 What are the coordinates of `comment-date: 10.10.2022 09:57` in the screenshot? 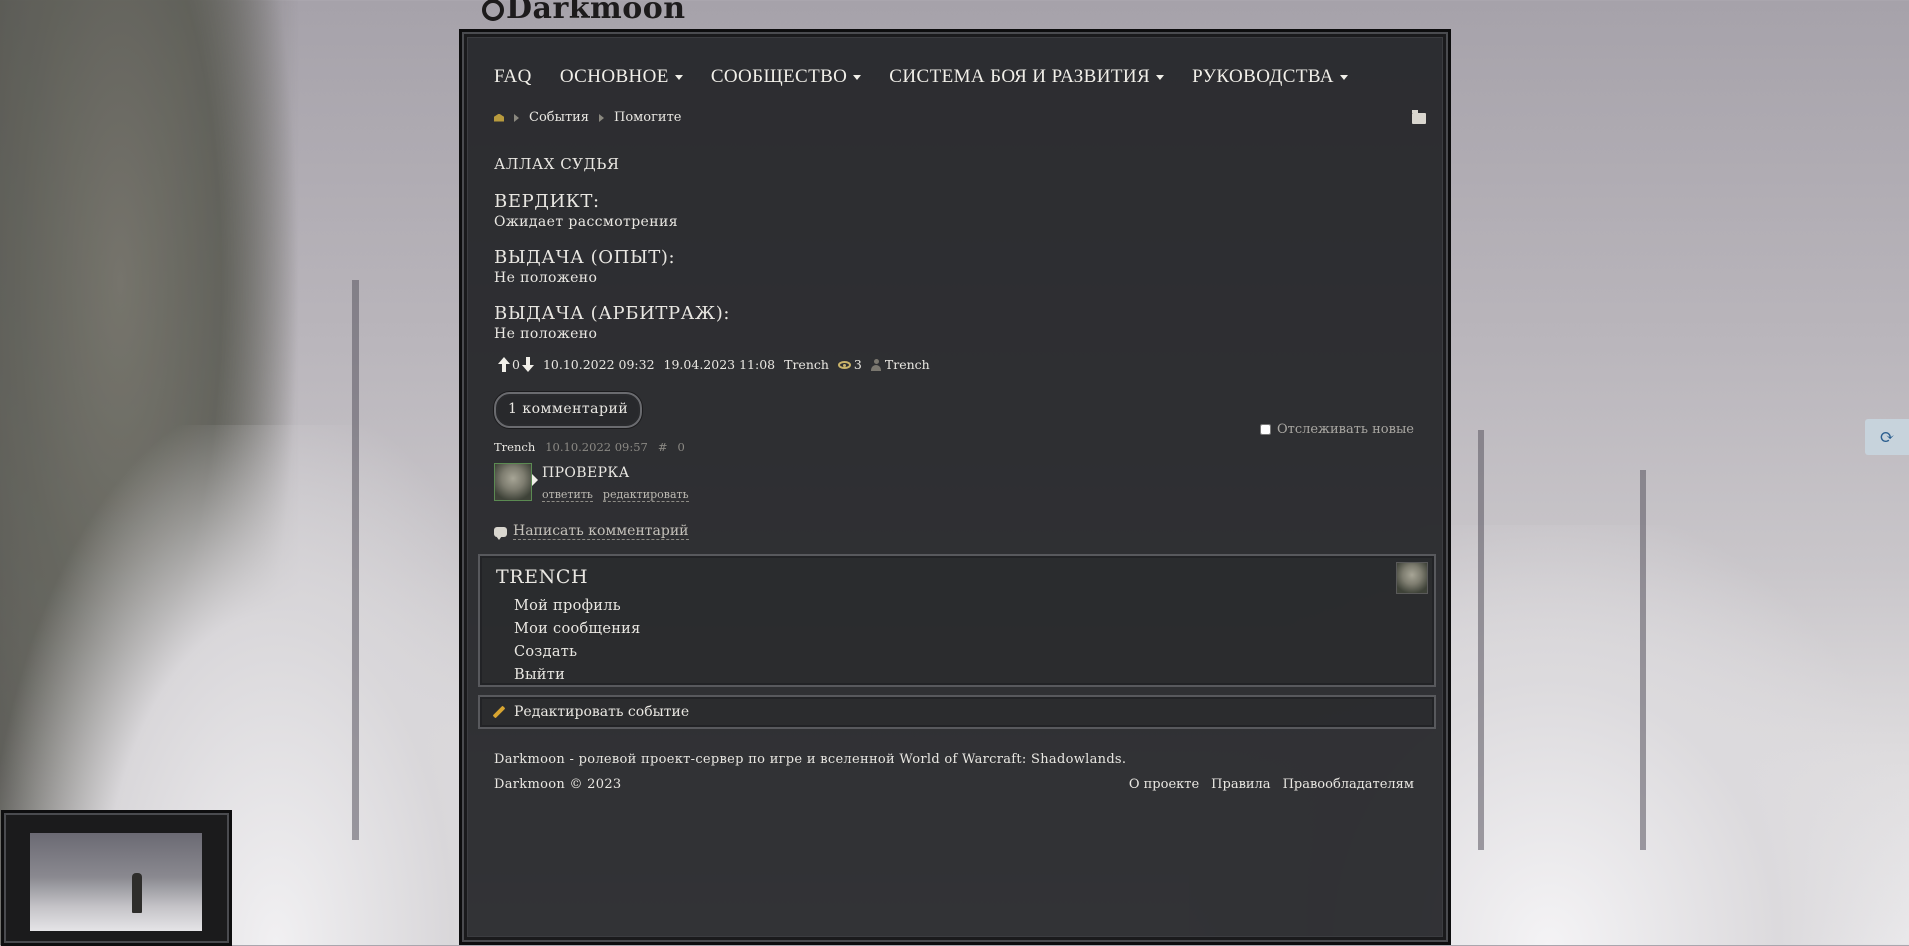 It's located at (596, 447).